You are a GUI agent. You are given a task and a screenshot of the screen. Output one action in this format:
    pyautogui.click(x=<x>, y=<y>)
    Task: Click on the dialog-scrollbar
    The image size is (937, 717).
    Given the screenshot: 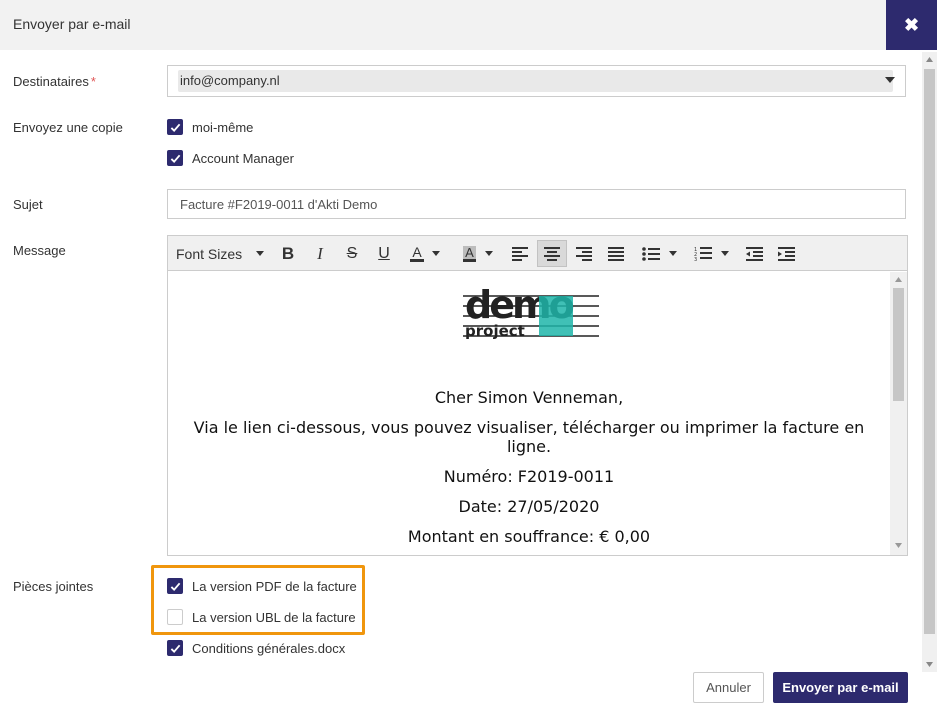 What is the action you would take?
    pyautogui.click(x=929, y=362)
    